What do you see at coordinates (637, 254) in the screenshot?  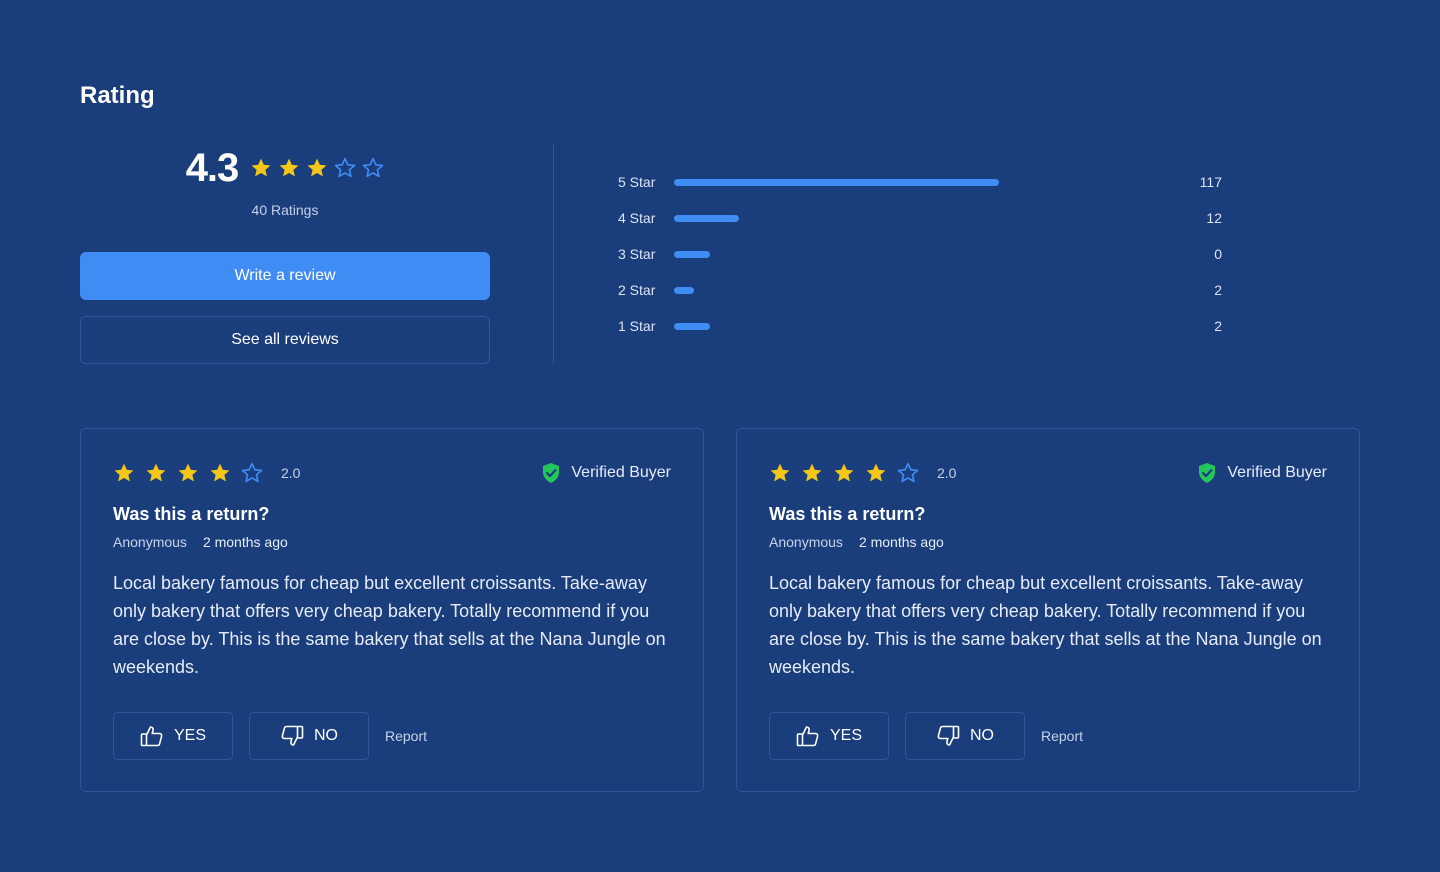 I see `breakdown-label: 3 Star` at bounding box center [637, 254].